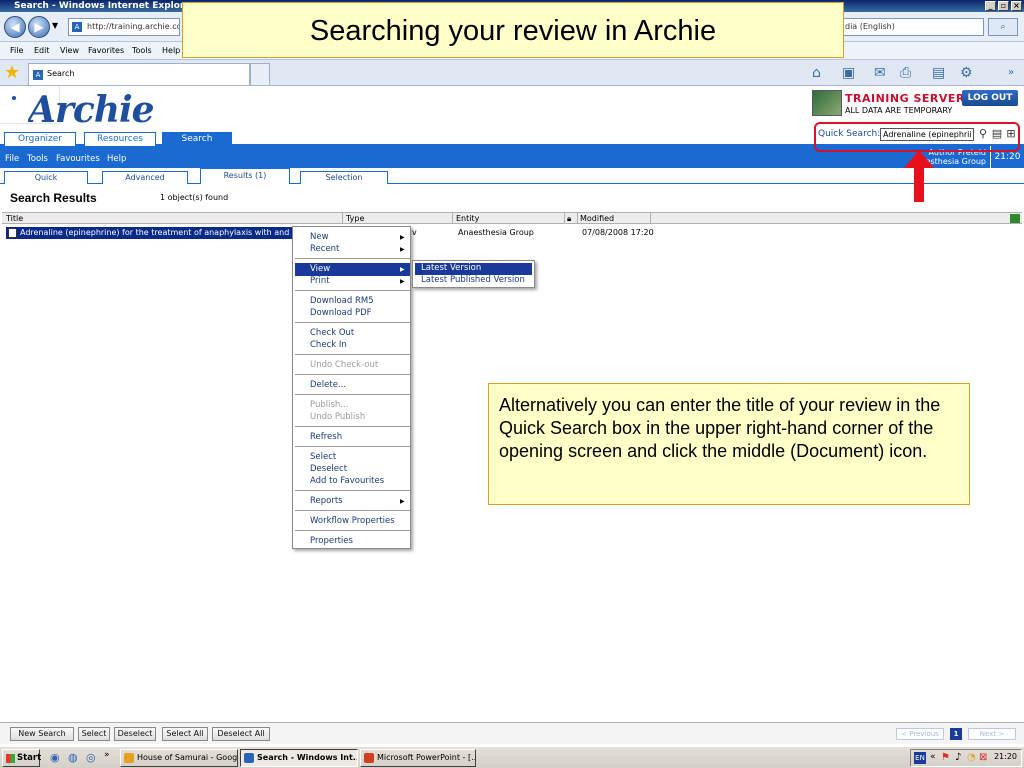 The height and width of the screenshot is (768, 1024). Describe the element at coordinates (42, 50) in the screenshot. I see `menu-edit: Edit` at that location.